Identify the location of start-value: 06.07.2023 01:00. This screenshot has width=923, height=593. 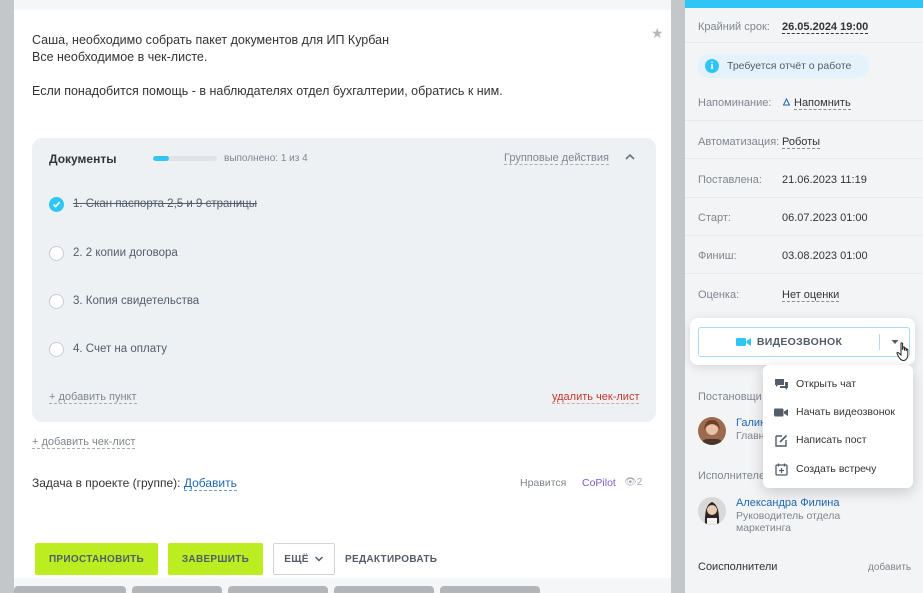
(825, 218).